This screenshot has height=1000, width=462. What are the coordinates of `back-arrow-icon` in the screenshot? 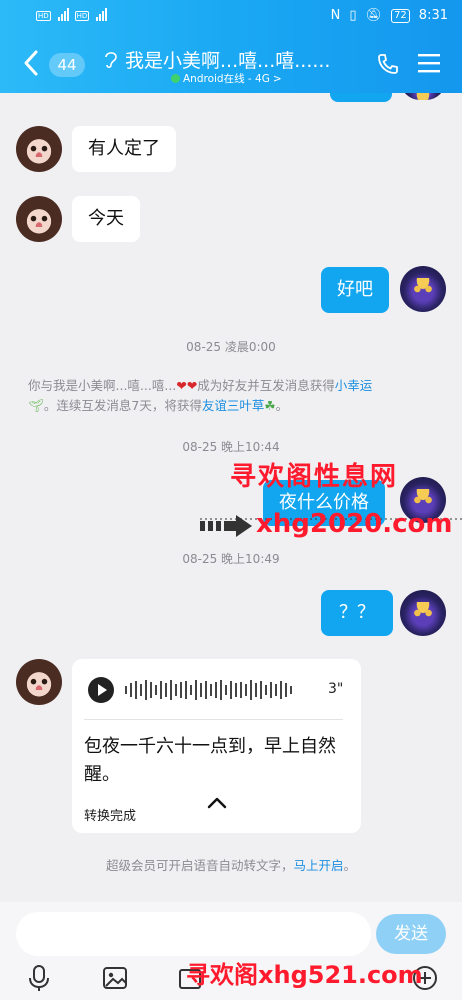 It's located at (32, 63).